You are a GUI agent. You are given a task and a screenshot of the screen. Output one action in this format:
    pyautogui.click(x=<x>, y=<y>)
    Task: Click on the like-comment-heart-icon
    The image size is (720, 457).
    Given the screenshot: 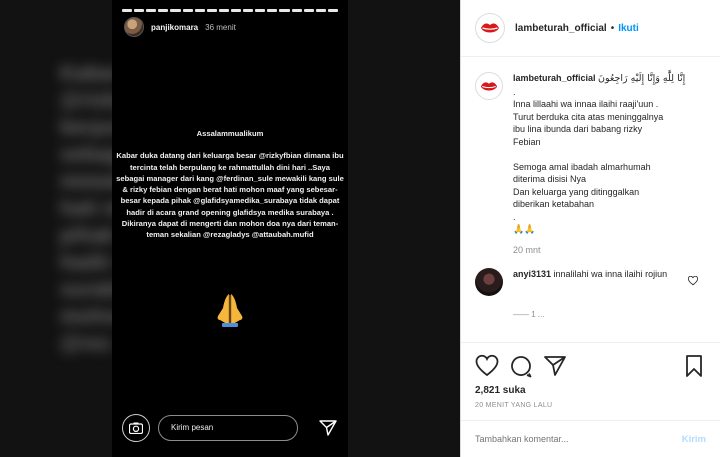 What is the action you would take?
    pyautogui.click(x=693, y=281)
    